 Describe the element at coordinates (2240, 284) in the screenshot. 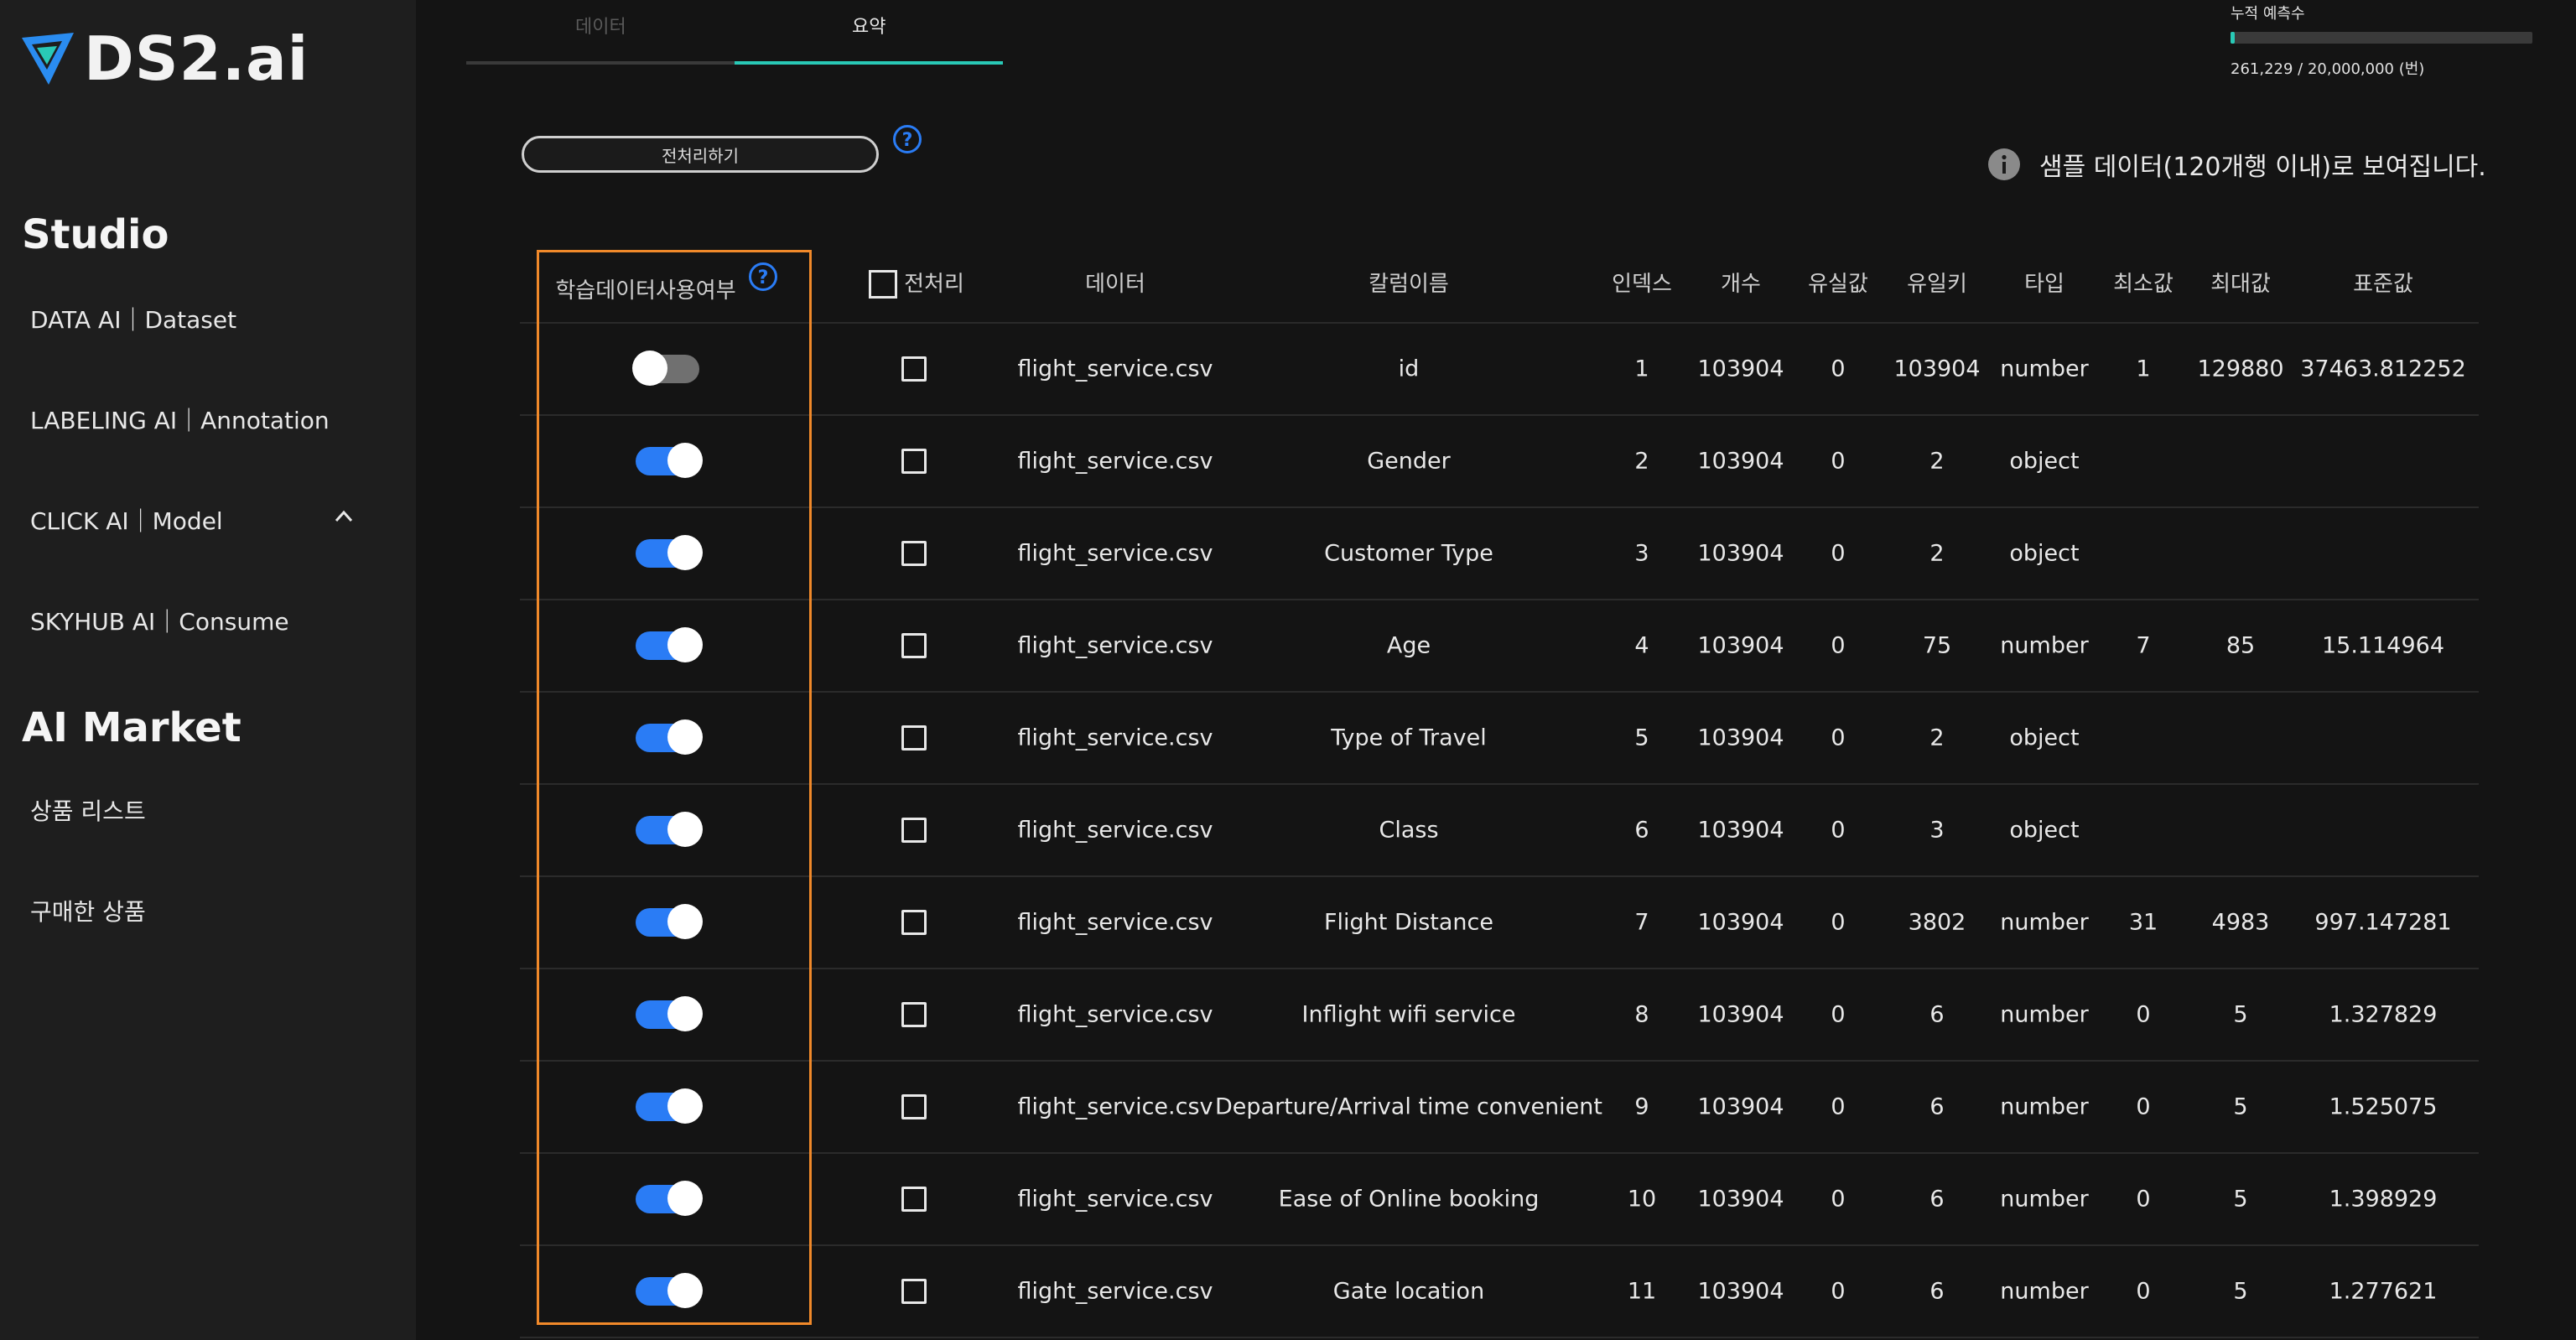

I see `header-max: 최대값` at that location.